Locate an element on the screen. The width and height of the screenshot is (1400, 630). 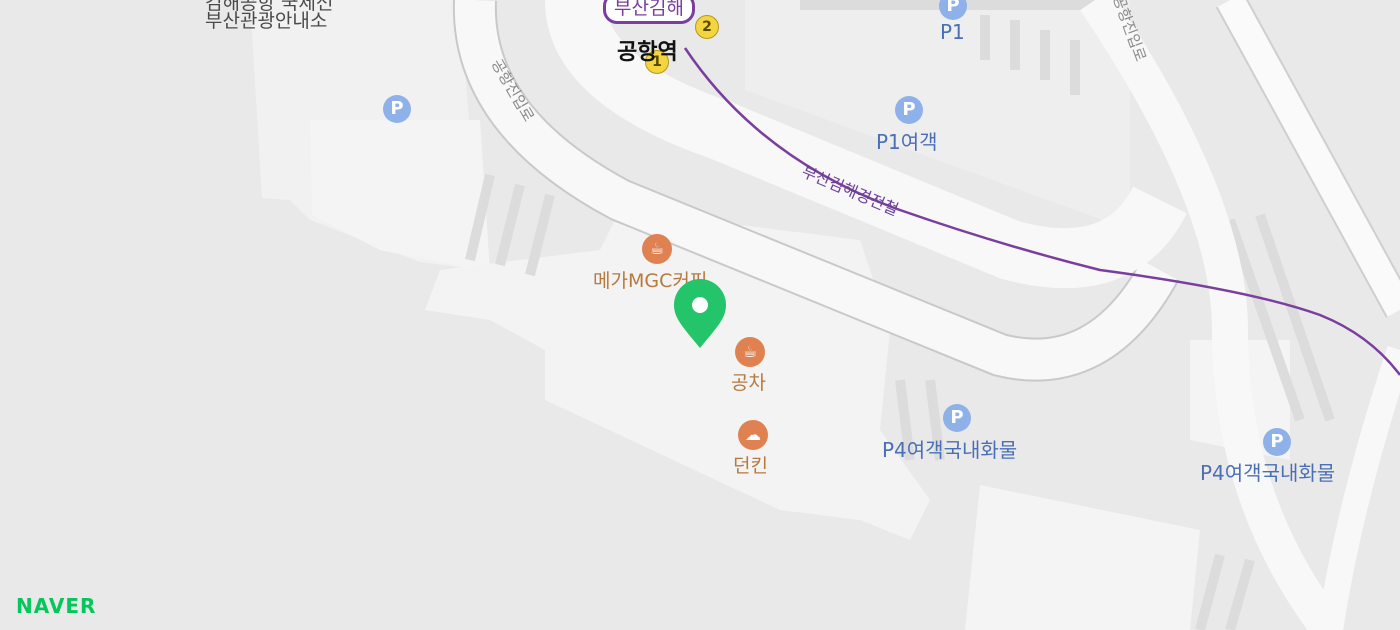
parking-label-p1: P1 is located at coordinates (952, 32).